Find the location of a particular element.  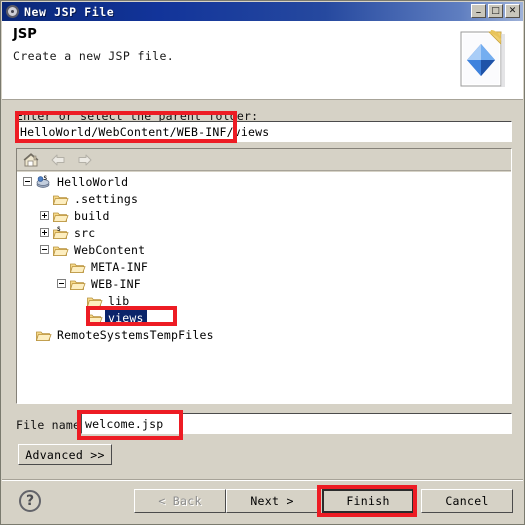

window-controls: _ □ ✕ is located at coordinates (495, 11).